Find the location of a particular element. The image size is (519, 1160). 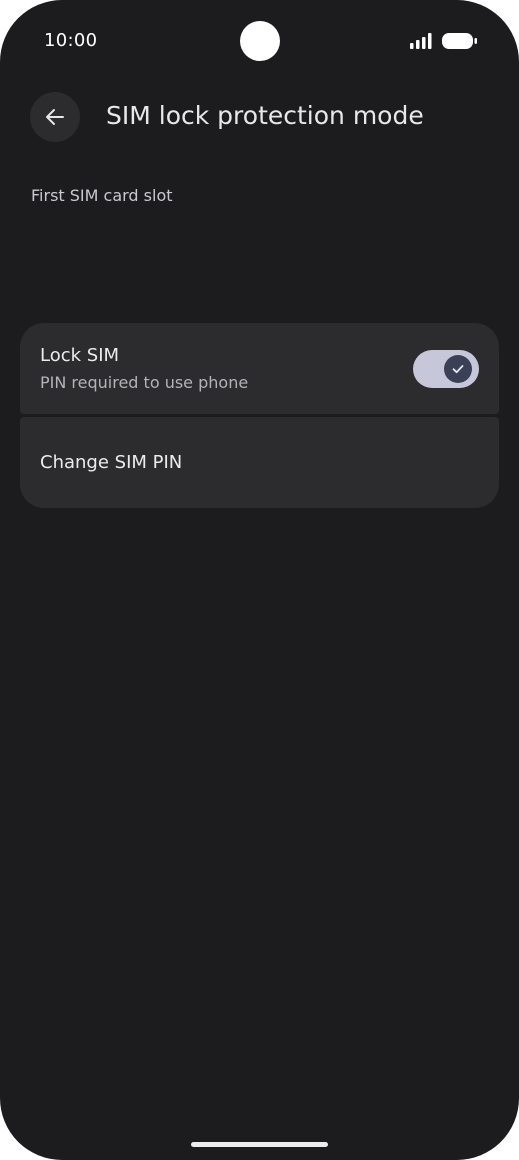

check-icon is located at coordinates (458, 369).